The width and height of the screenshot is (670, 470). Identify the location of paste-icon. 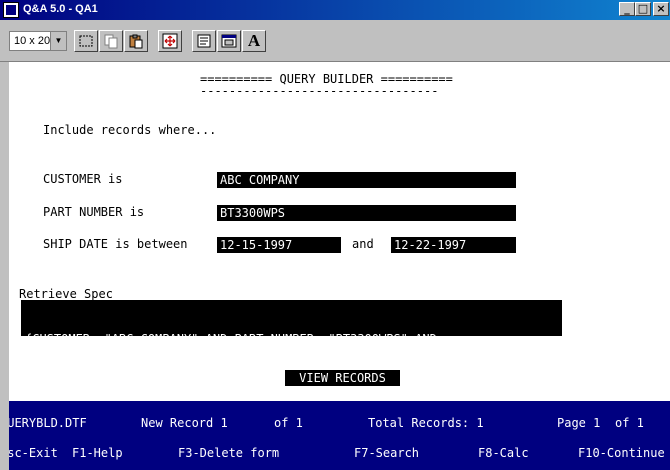
(136, 41).